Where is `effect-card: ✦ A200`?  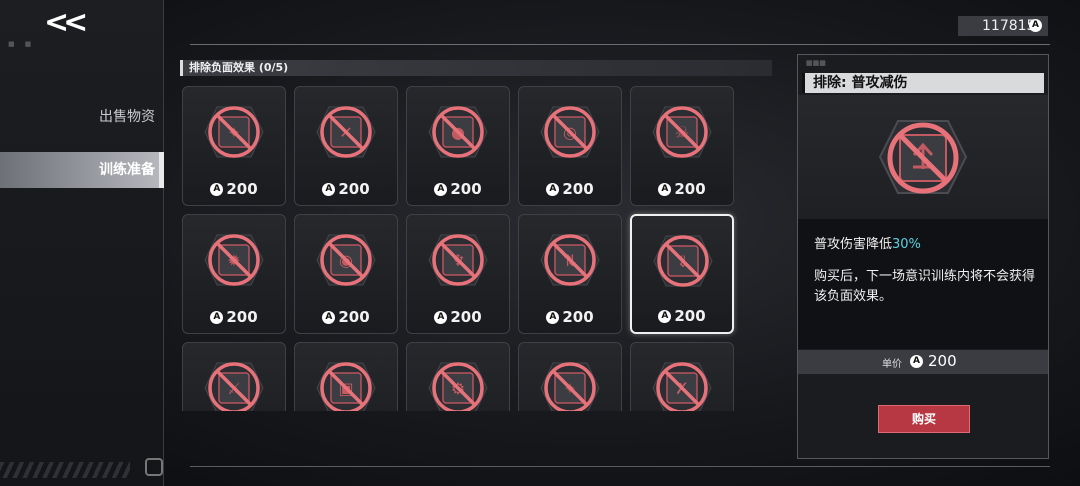 effect-card: ✦ A200 is located at coordinates (234, 146).